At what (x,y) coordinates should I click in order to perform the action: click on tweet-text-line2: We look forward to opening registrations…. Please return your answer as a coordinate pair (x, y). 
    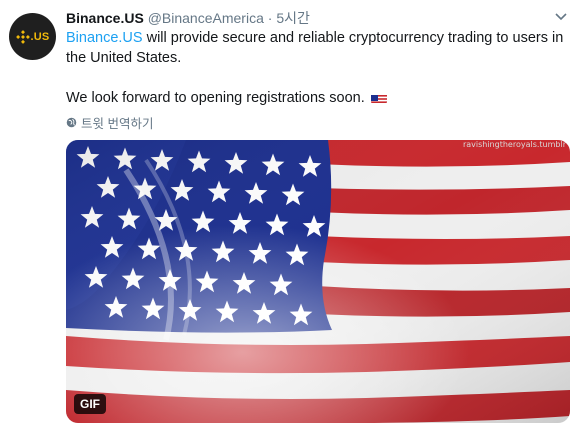
    Looking at the image, I should click on (217, 98).